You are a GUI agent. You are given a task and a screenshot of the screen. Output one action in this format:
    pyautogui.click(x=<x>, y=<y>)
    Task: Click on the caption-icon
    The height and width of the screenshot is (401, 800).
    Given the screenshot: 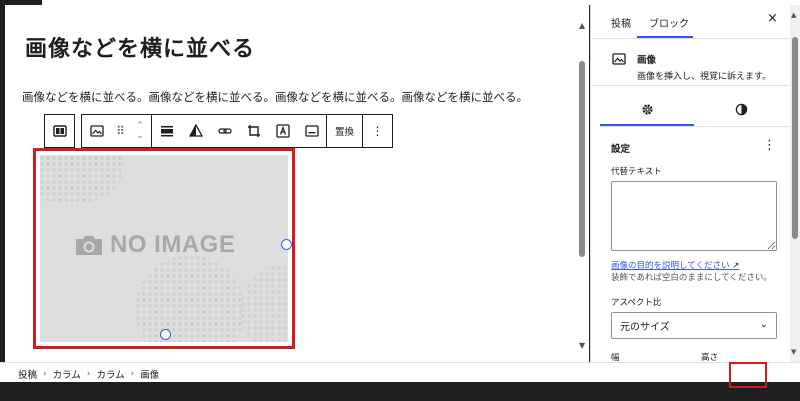 What is the action you would take?
    pyautogui.click(x=311, y=131)
    